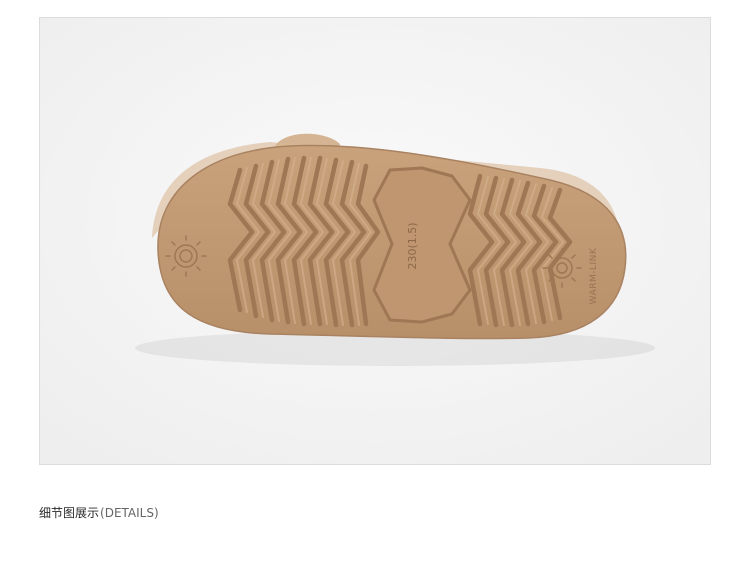  Describe the element at coordinates (129, 513) in the screenshot. I see `caption-en: (DETAILS)` at that location.